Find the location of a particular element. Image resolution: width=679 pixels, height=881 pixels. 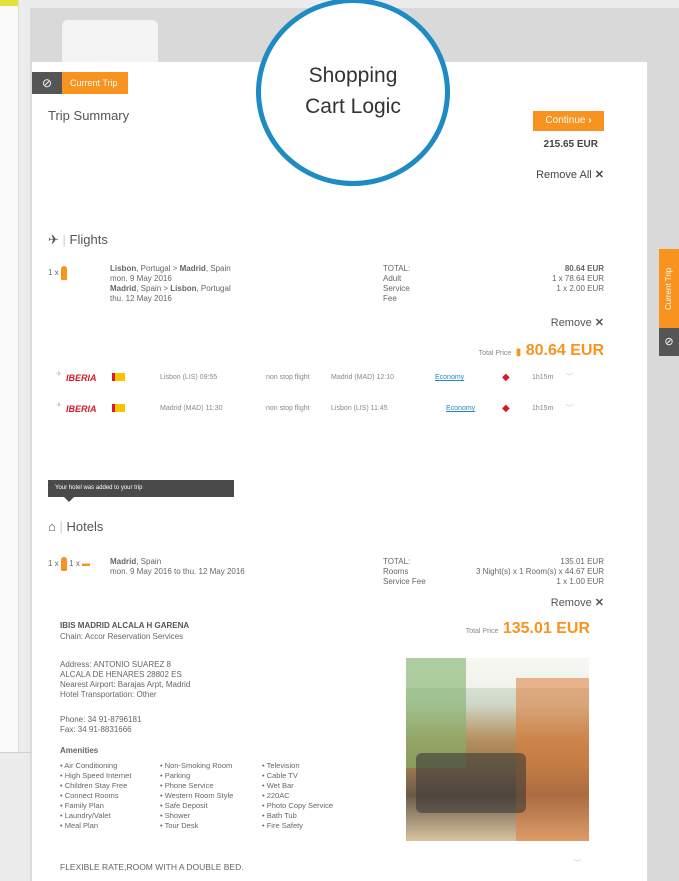

flights-total-values: 80.64 EUR 1 x 78.64 EUR 1 x 2.00 EUR is located at coordinates (542, 279).